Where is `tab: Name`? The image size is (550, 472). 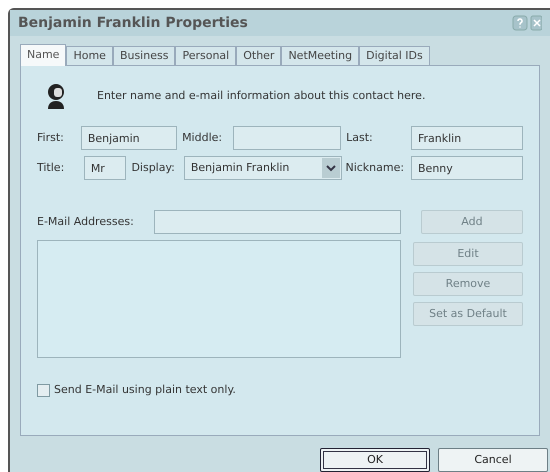 tab: Name is located at coordinates (43, 55).